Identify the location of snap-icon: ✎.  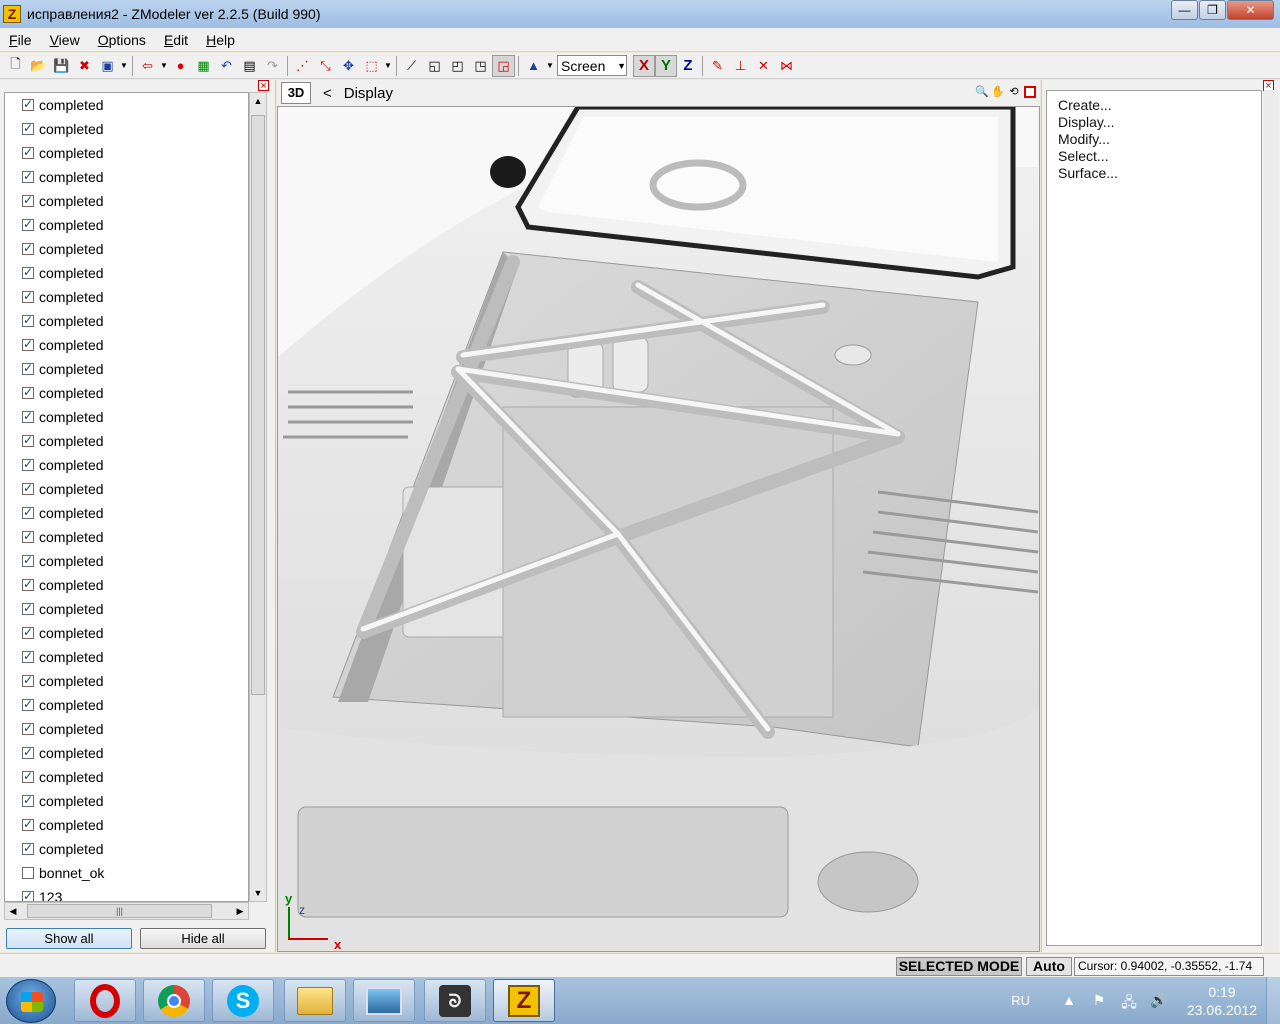
(717, 66).